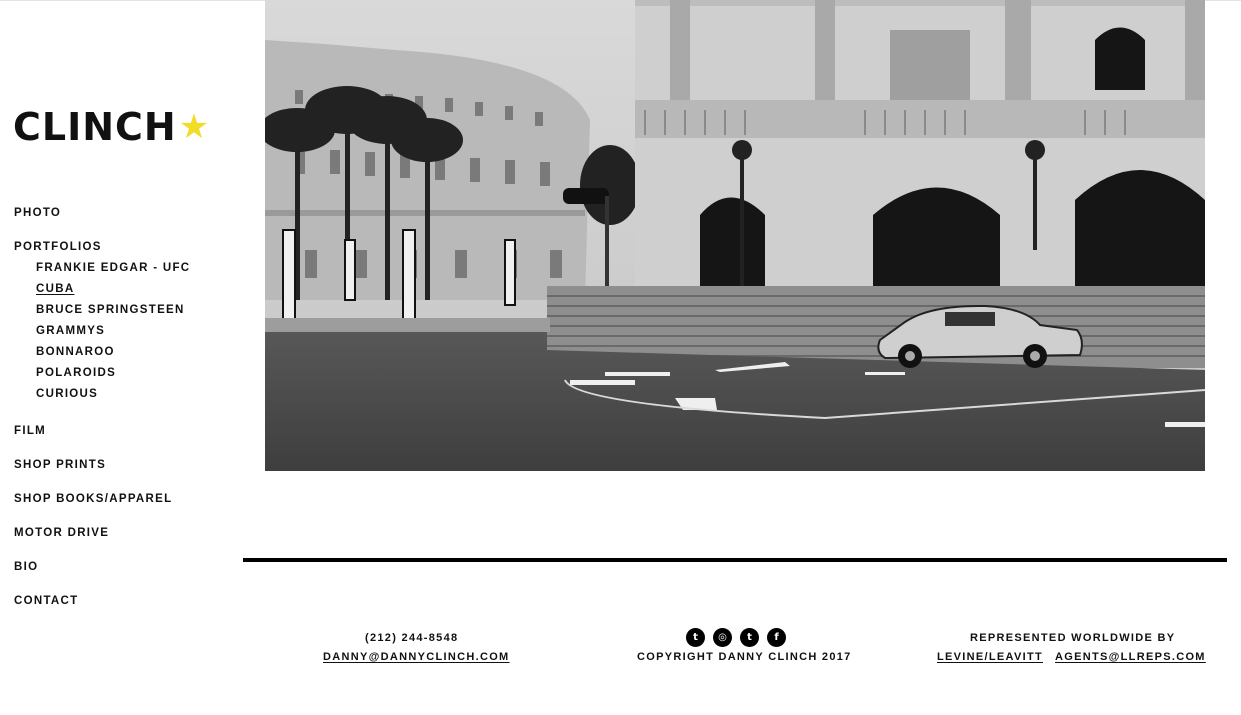 Image resolution: width=1241 pixels, height=715 pixels. I want to click on star-icon: ★, so click(194, 127).